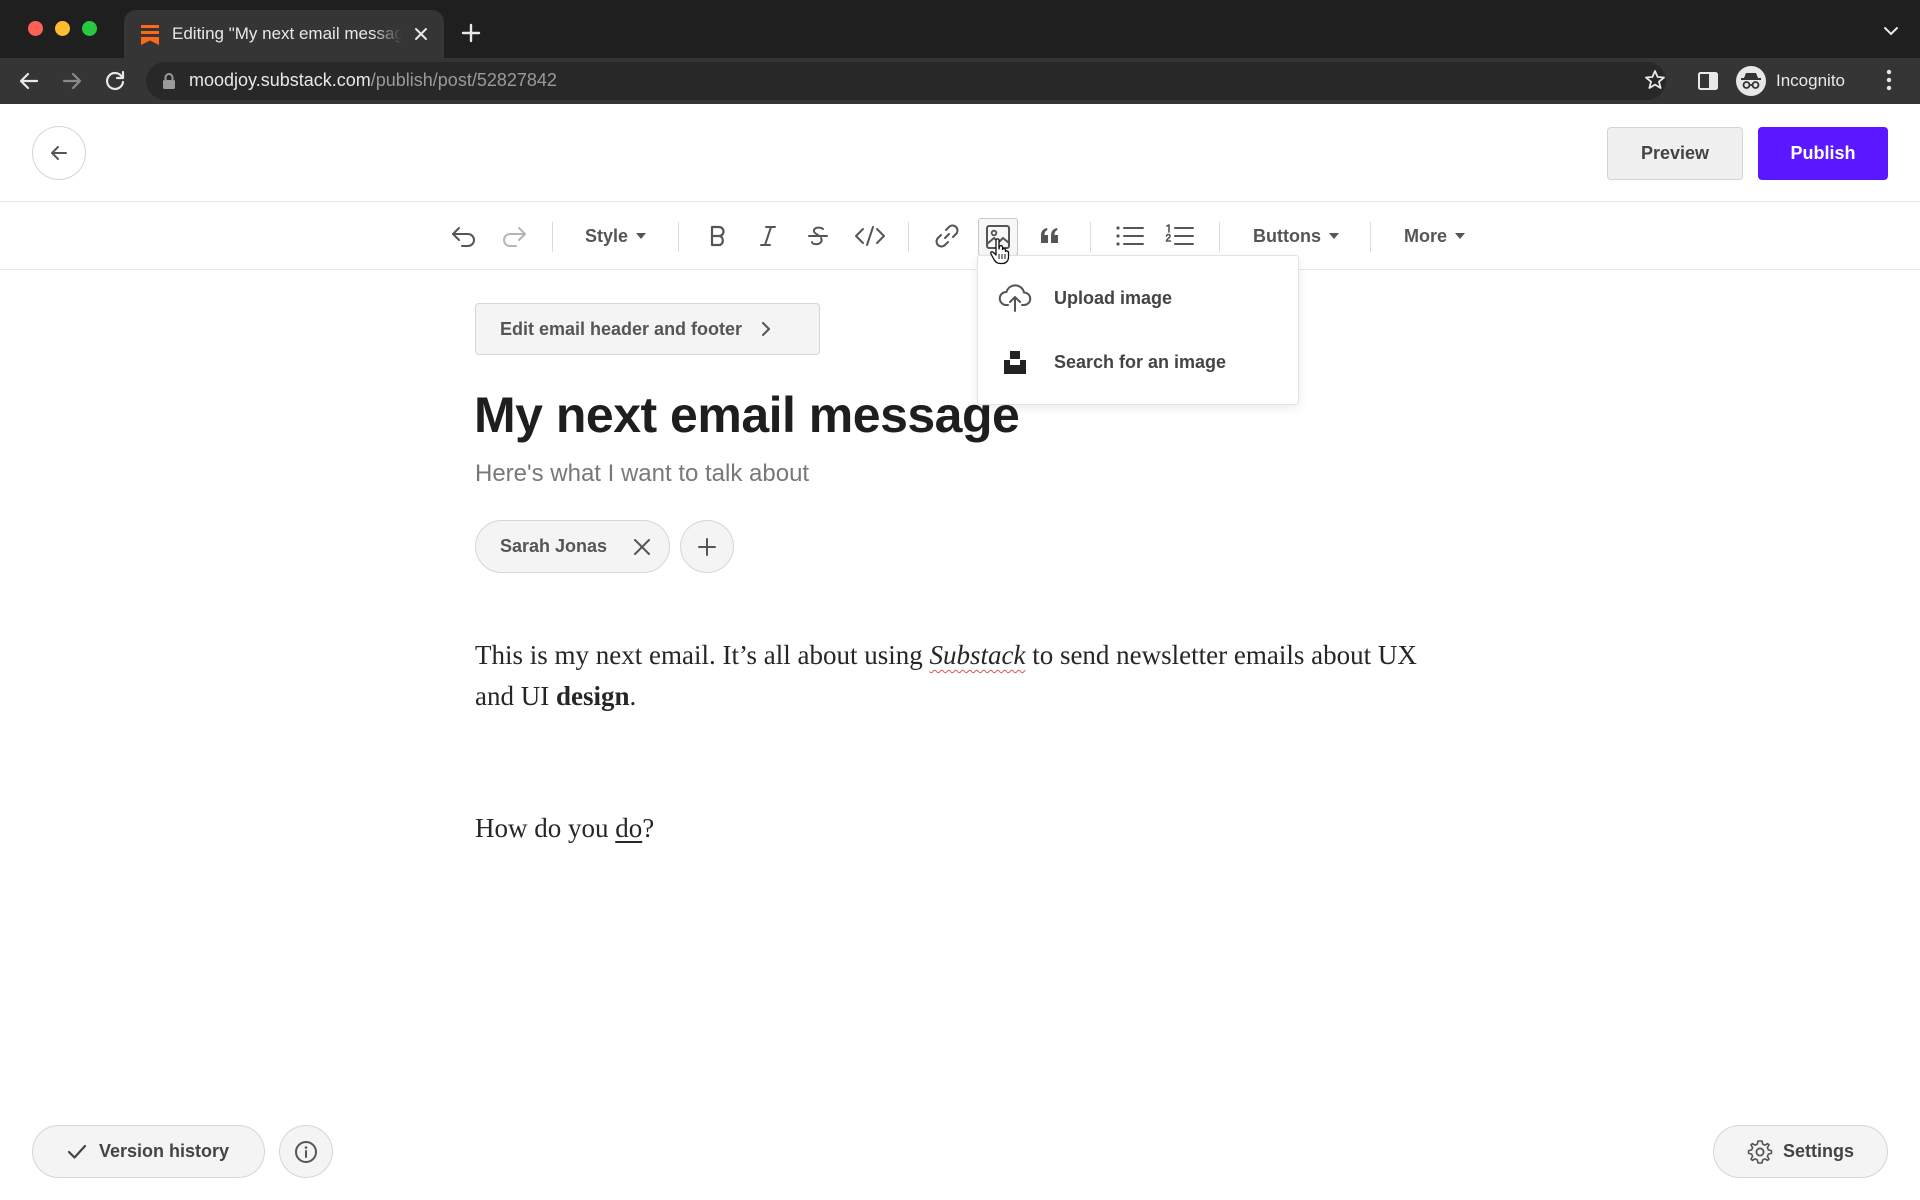  What do you see at coordinates (72, 81) in the screenshot?
I see `forward-arrow-icon` at bounding box center [72, 81].